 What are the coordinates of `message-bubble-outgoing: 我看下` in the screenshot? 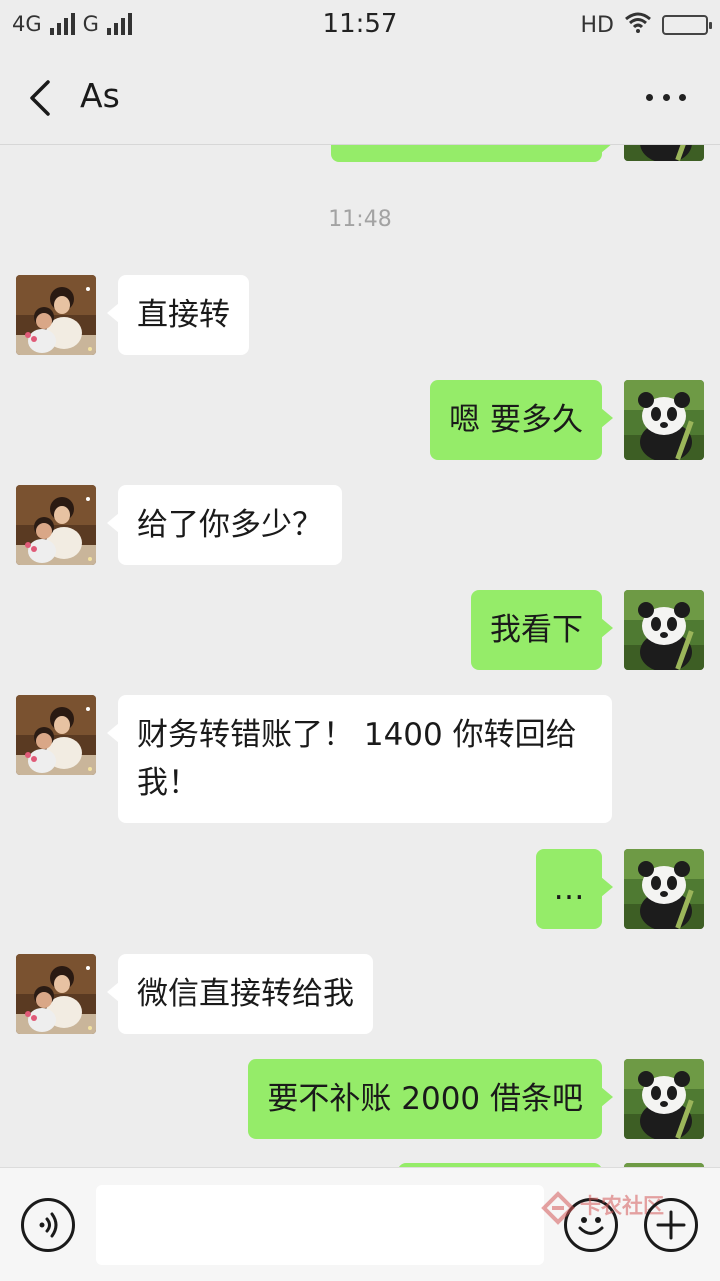 It's located at (542, 630).